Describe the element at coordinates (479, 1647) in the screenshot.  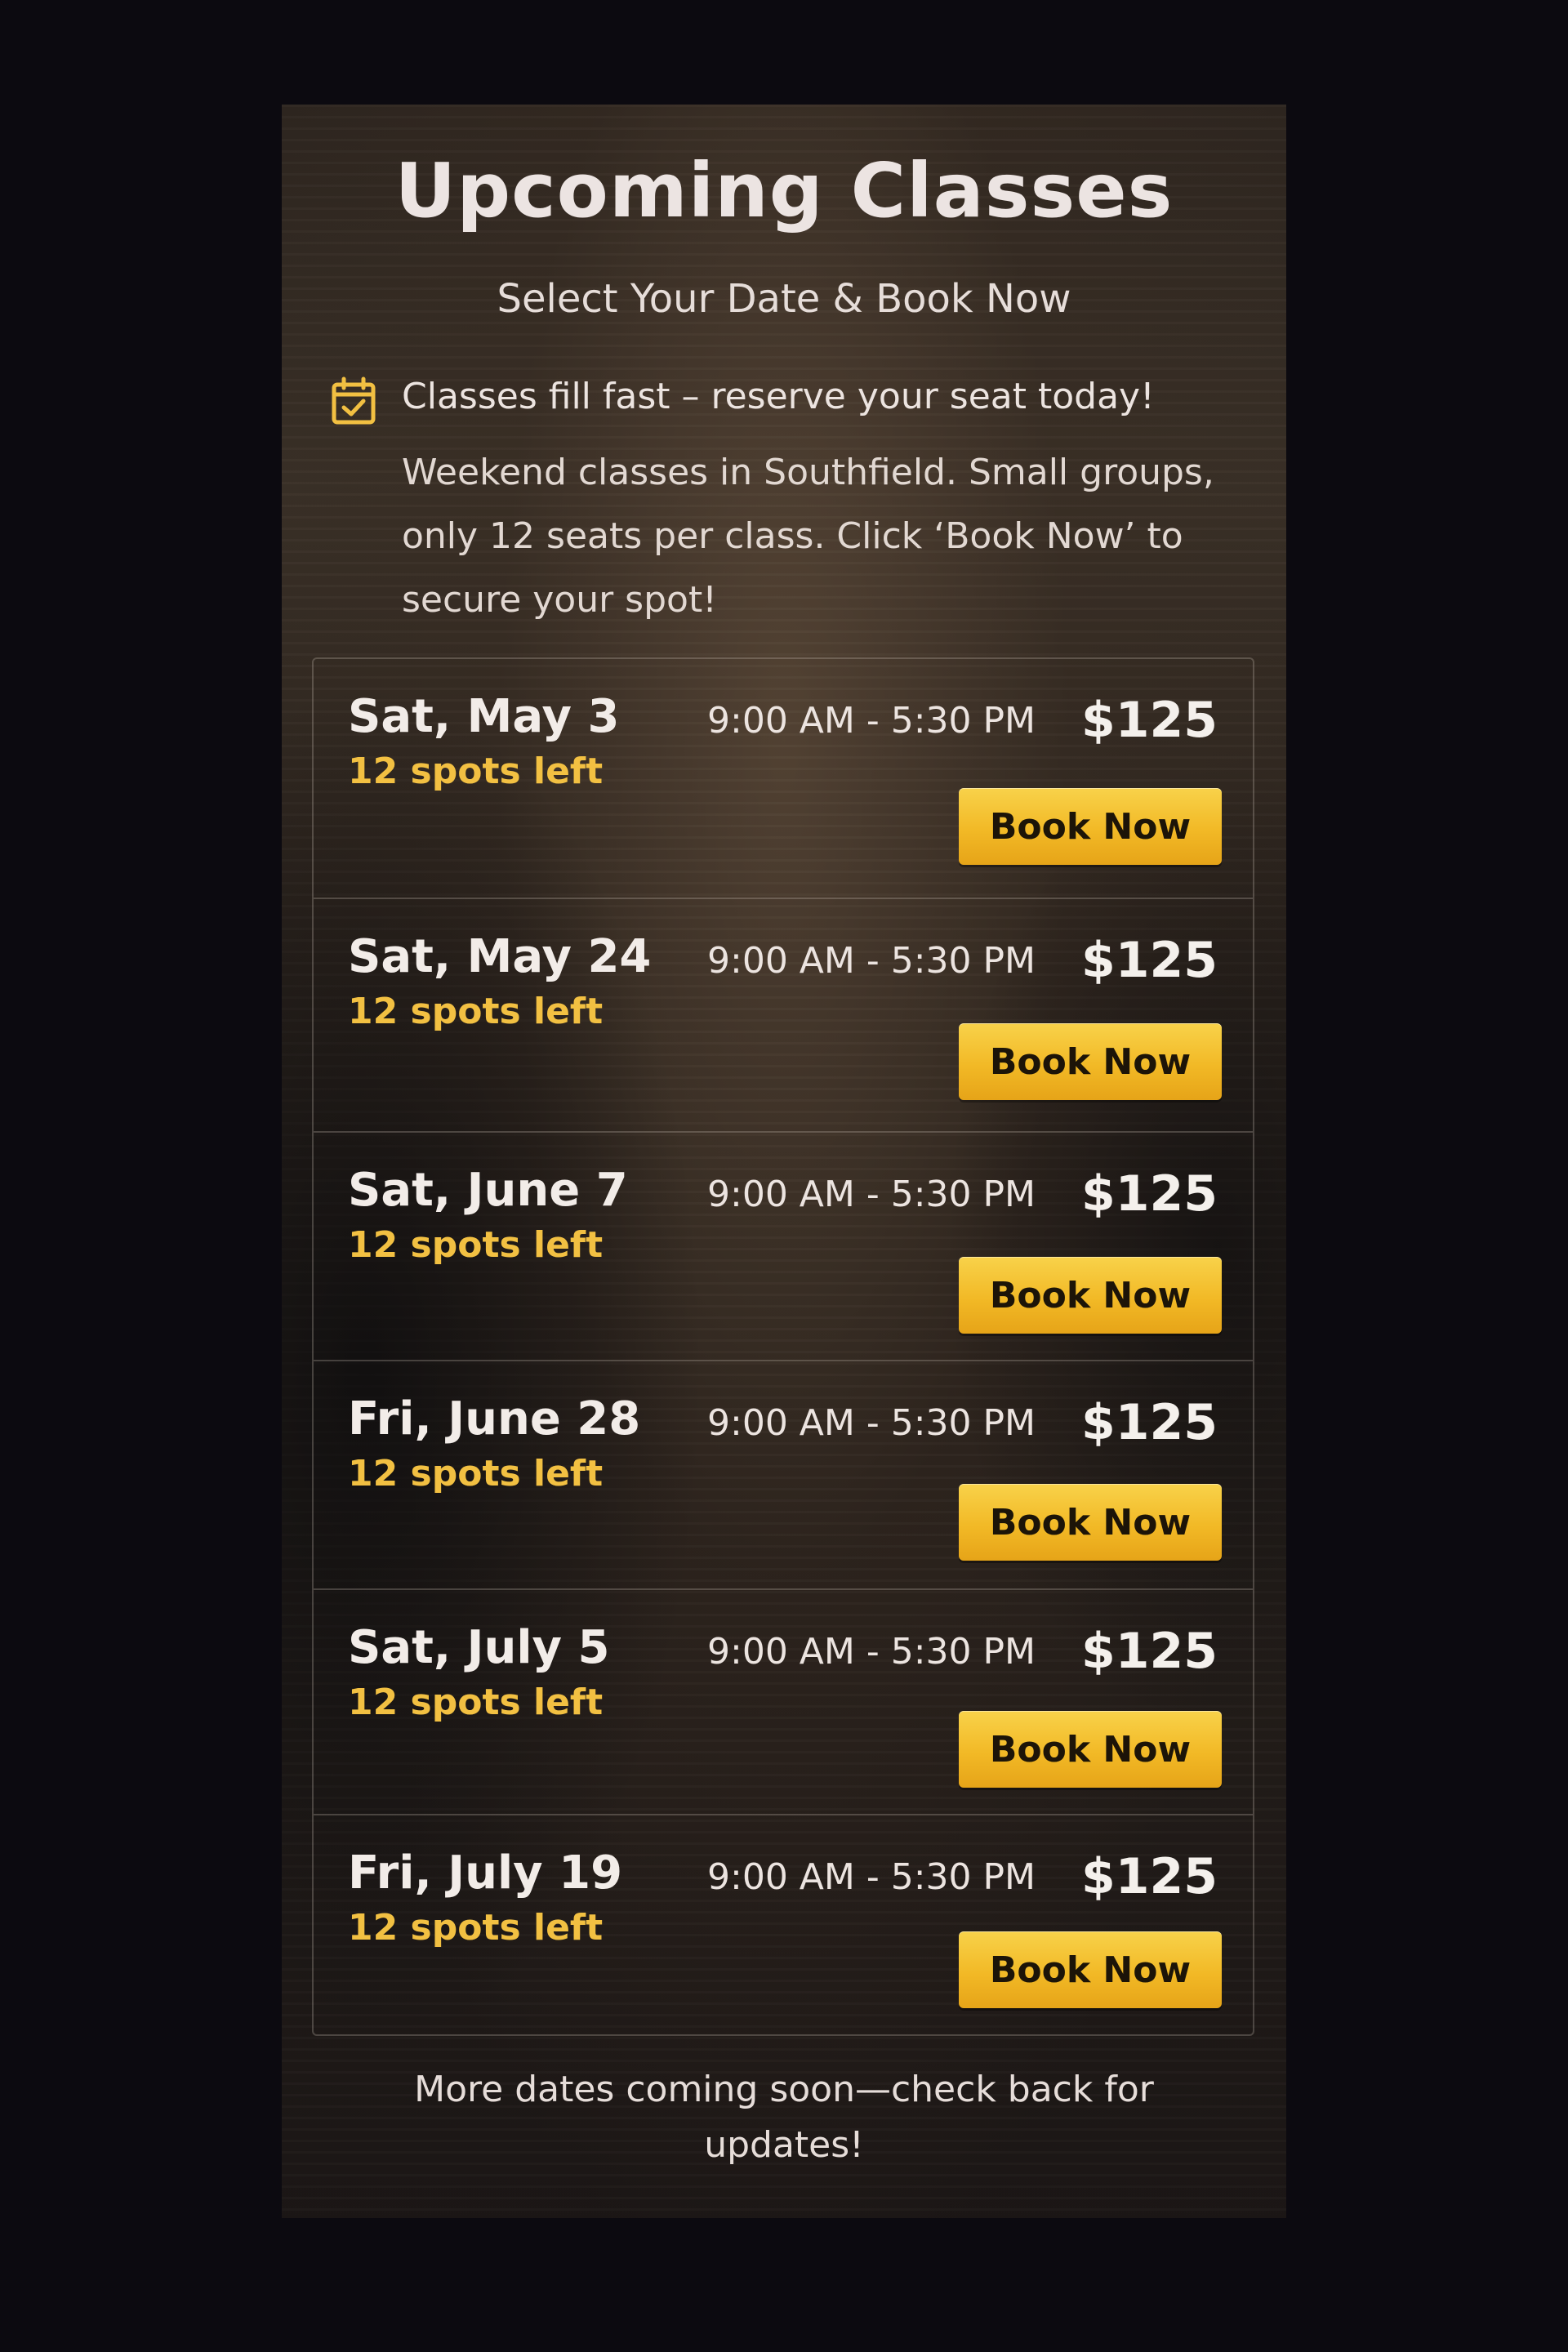
I see `class-date: Sat, July 5` at that location.